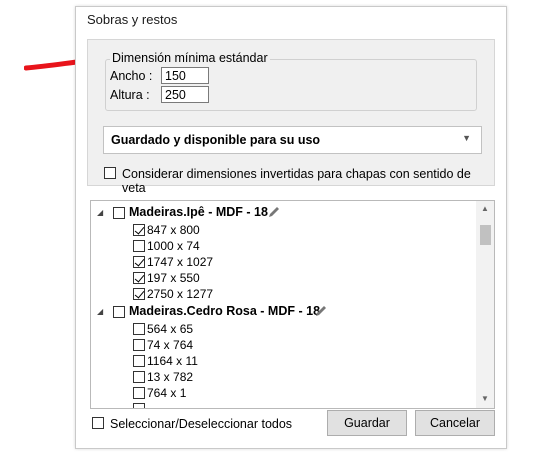 The image size is (537, 463). Describe the element at coordinates (180, 262) in the screenshot. I see `tree-item-label: 1747 x 1027` at that location.